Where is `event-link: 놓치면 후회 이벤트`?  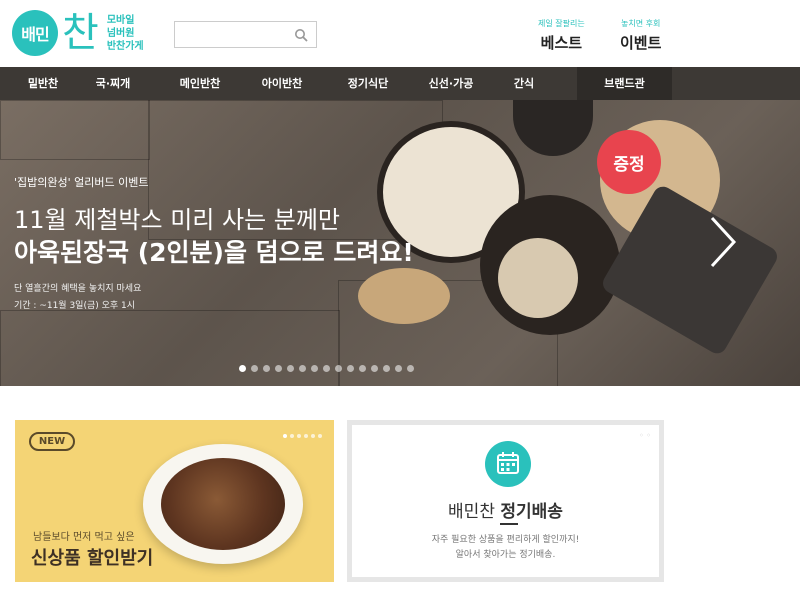 event-link: 놓치면 후회 이벤트 is located at coordinates (640, 35).